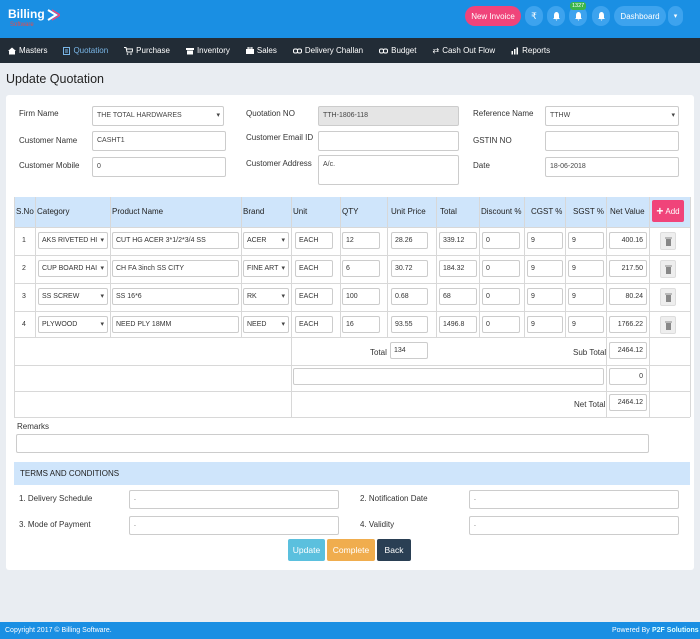 The image size is (700, 639). What do you see at coordinates (34, 19) in the screenshot?
I see `app-logo: Billing Software` at bounding box center [34, 19].